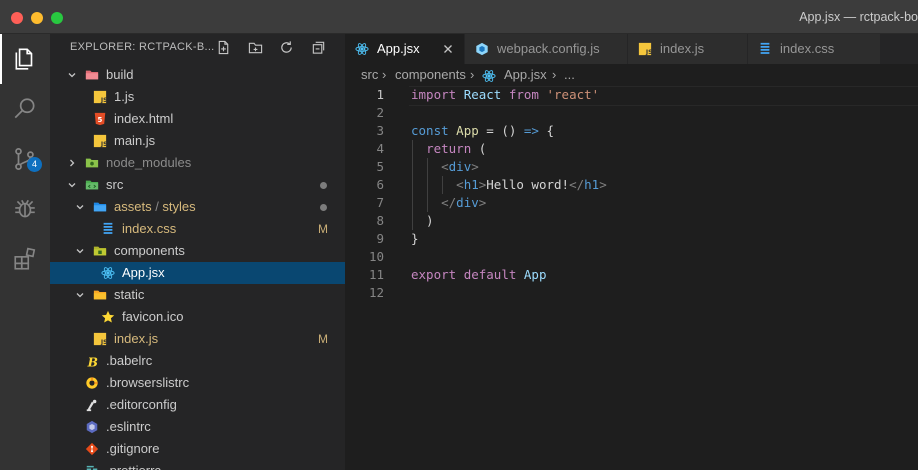 This screenshot has height=470, width=918. What do you see at coordinates (57, 18) in the screenshot?
I see `maximize-window-button` at bounding box center [57, 18].